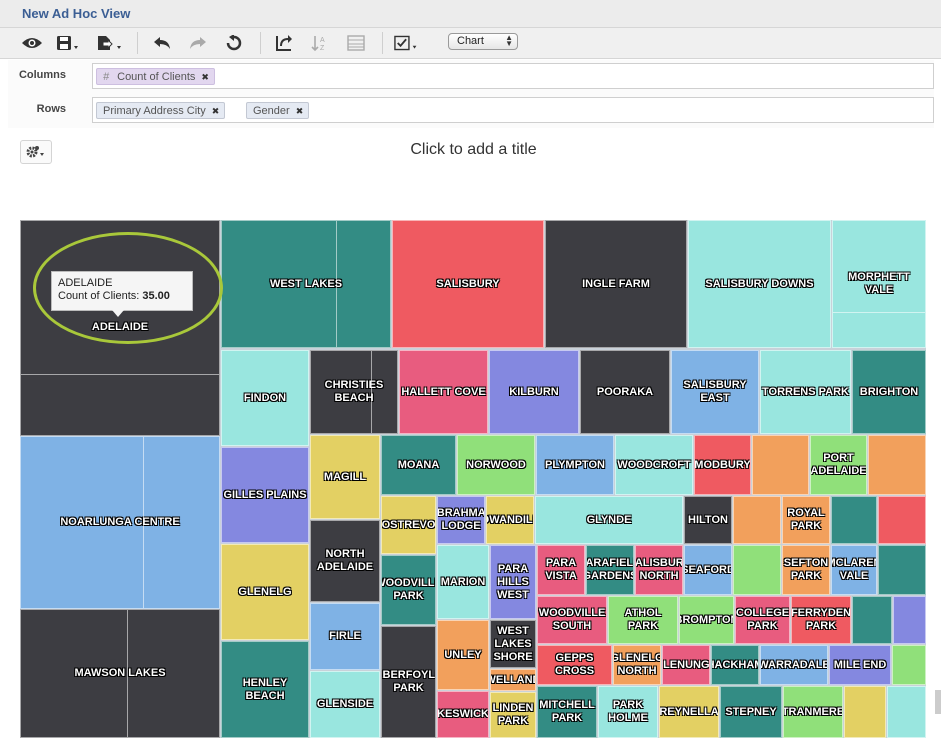 This screenshot has height=747, width=941. Describe the element at coordinates (643, 620) in the screenshot. I see `treemap-cell-athol-park: ATHOL PARK` at that location.